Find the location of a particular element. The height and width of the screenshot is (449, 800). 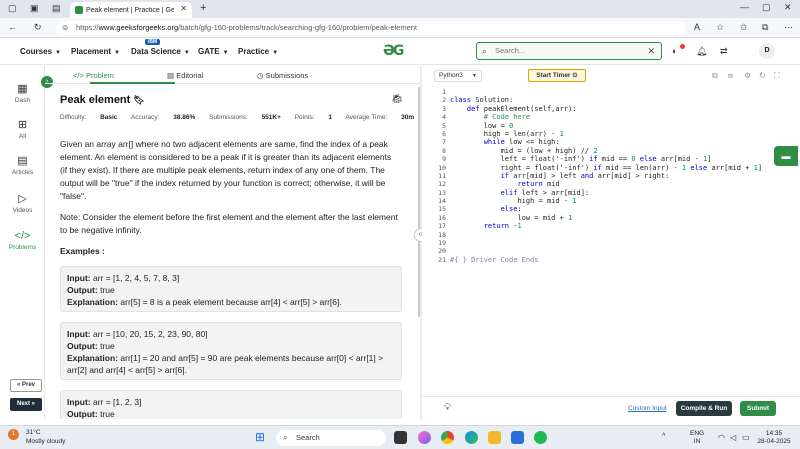

clock: 14:35 28-04-2025 is located at coordinates (774, 438).